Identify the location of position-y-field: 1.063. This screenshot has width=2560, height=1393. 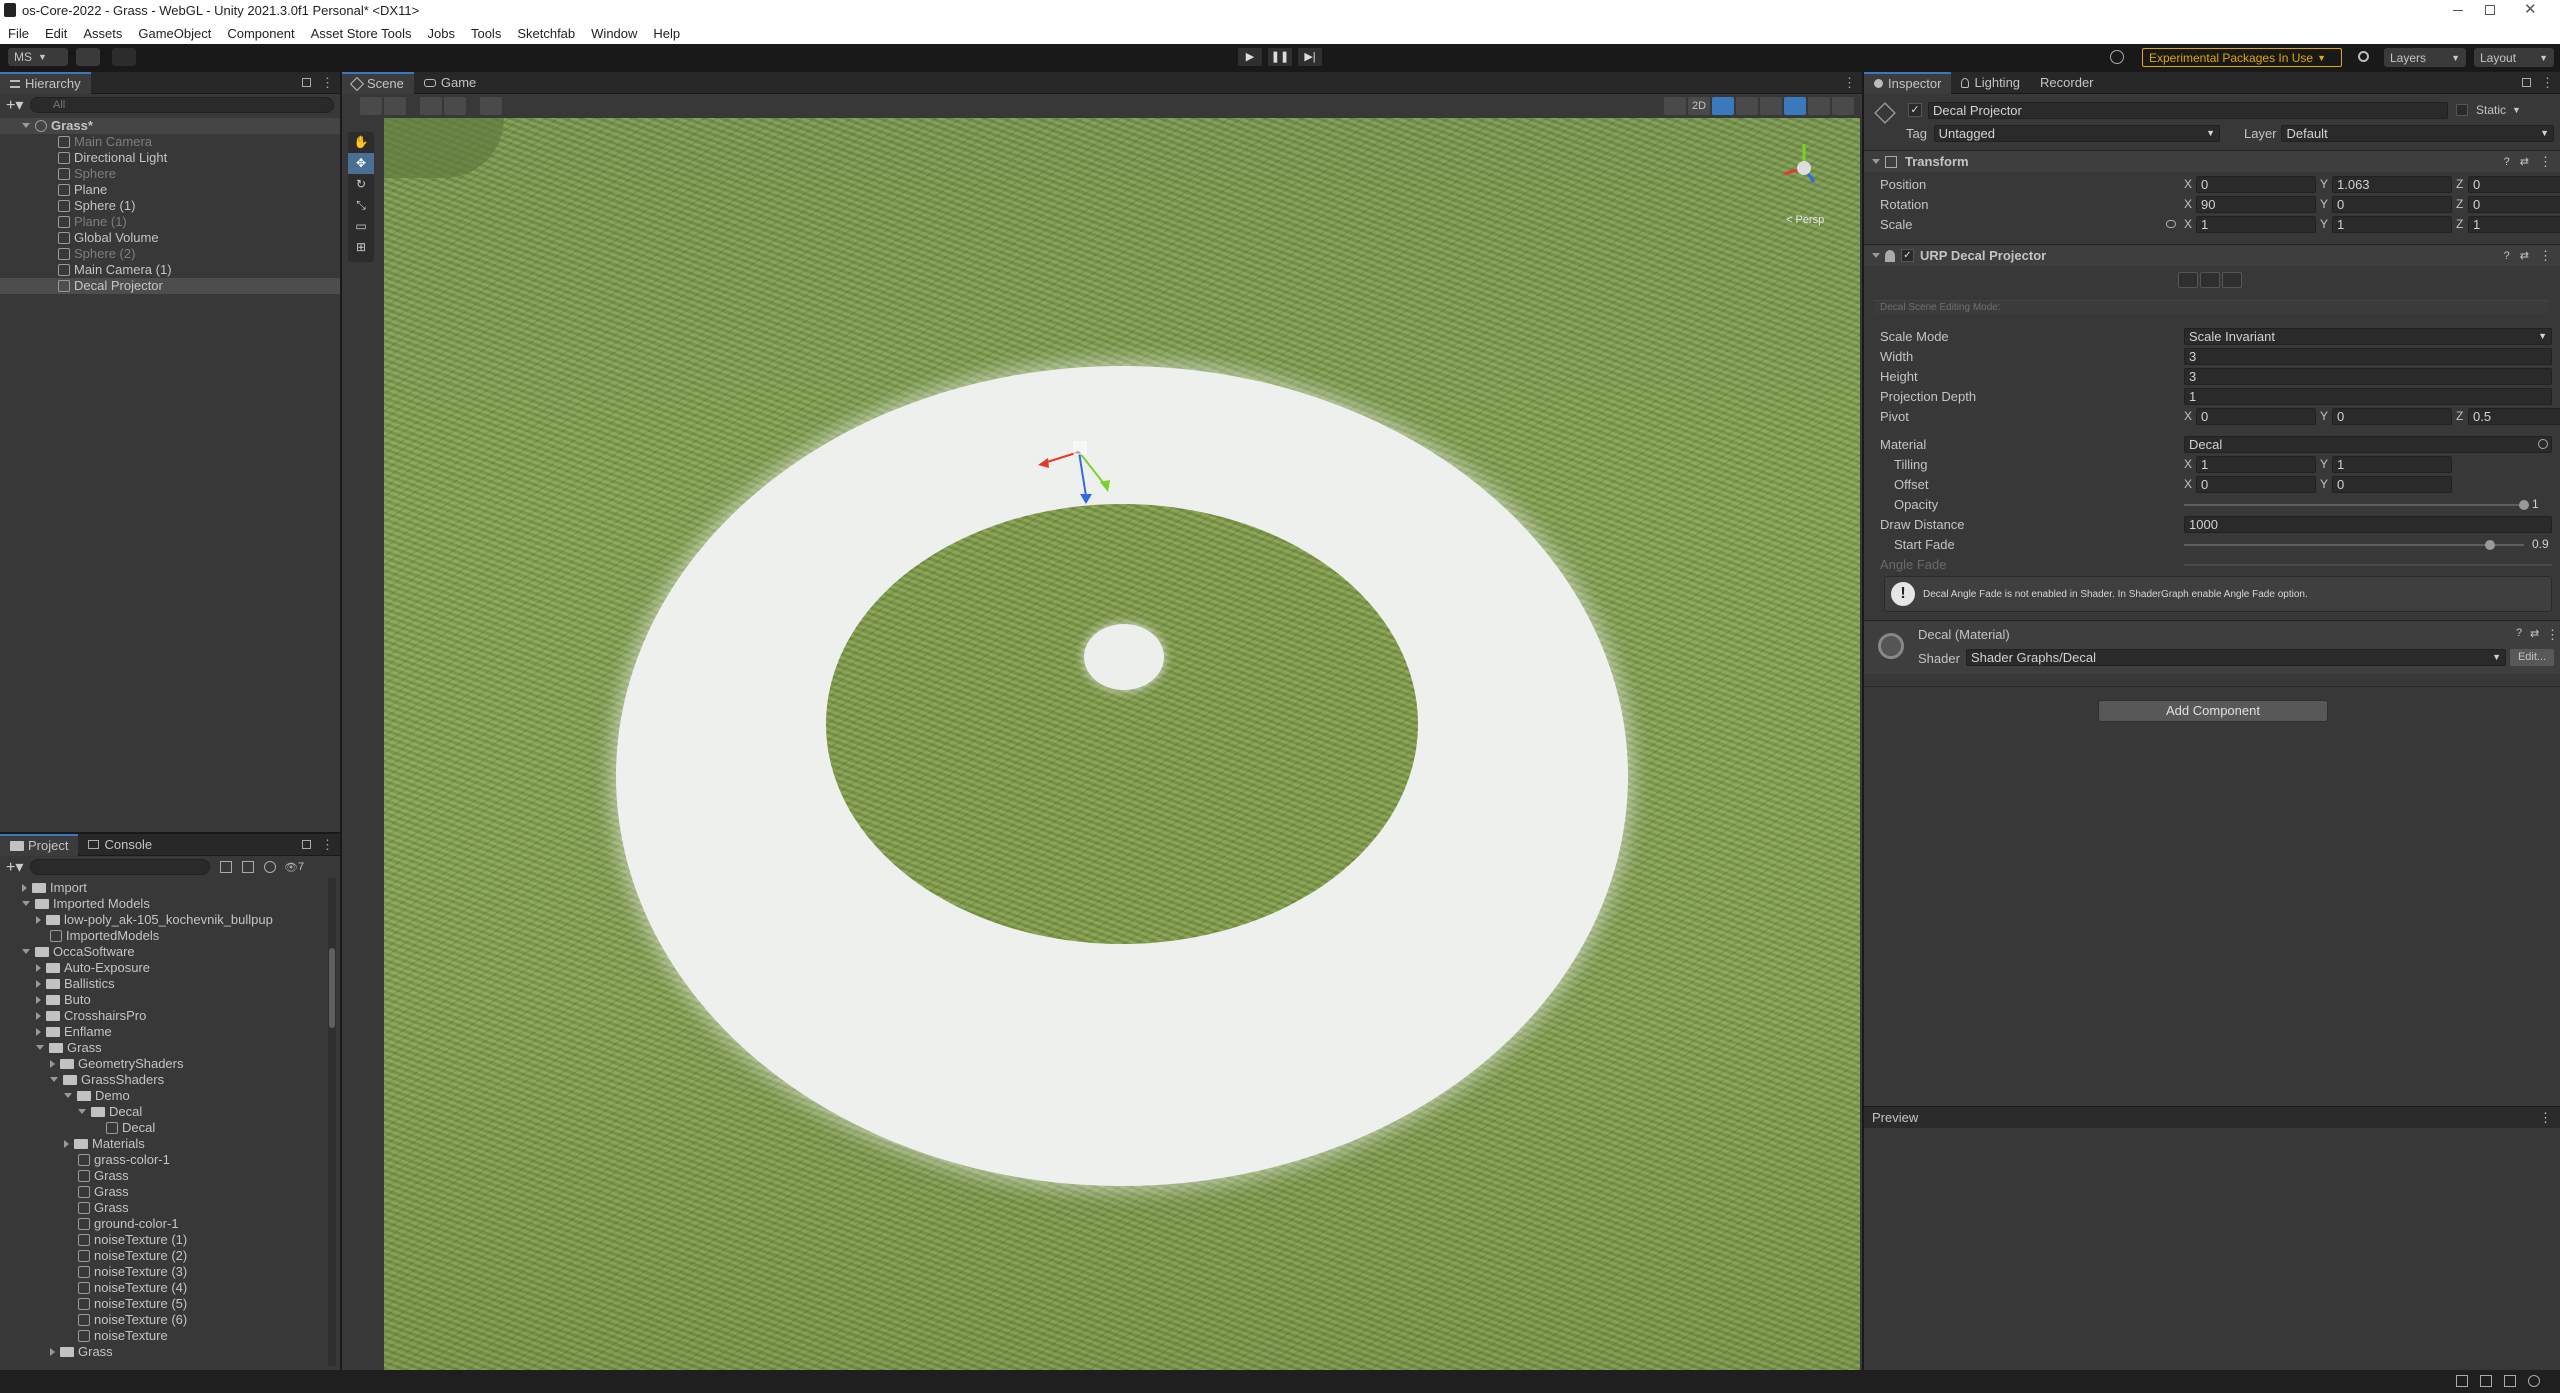
(2392, 184).